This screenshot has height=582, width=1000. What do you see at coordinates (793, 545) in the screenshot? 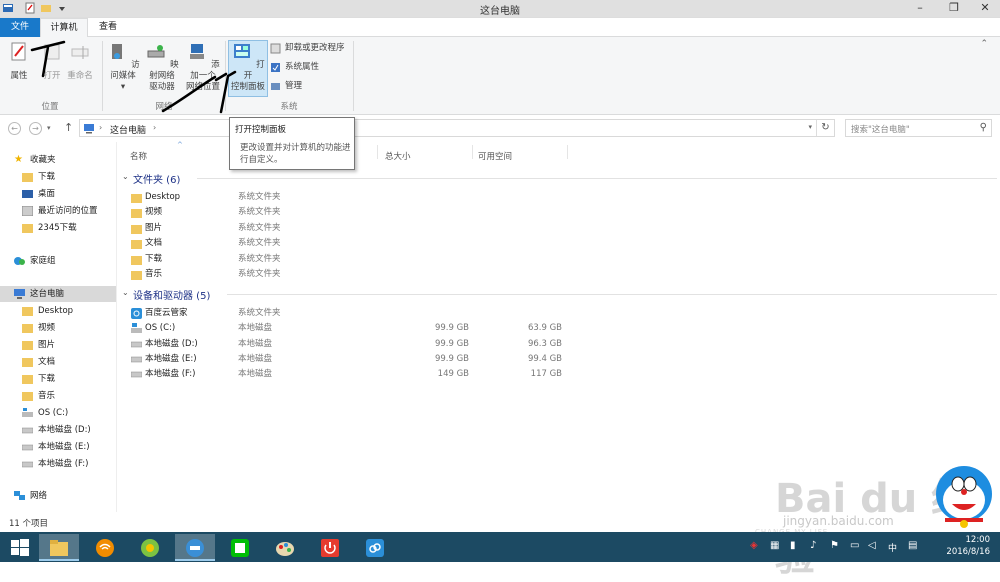
I see `battery-tray-icon: ▮` at bounding box center [793, 545].